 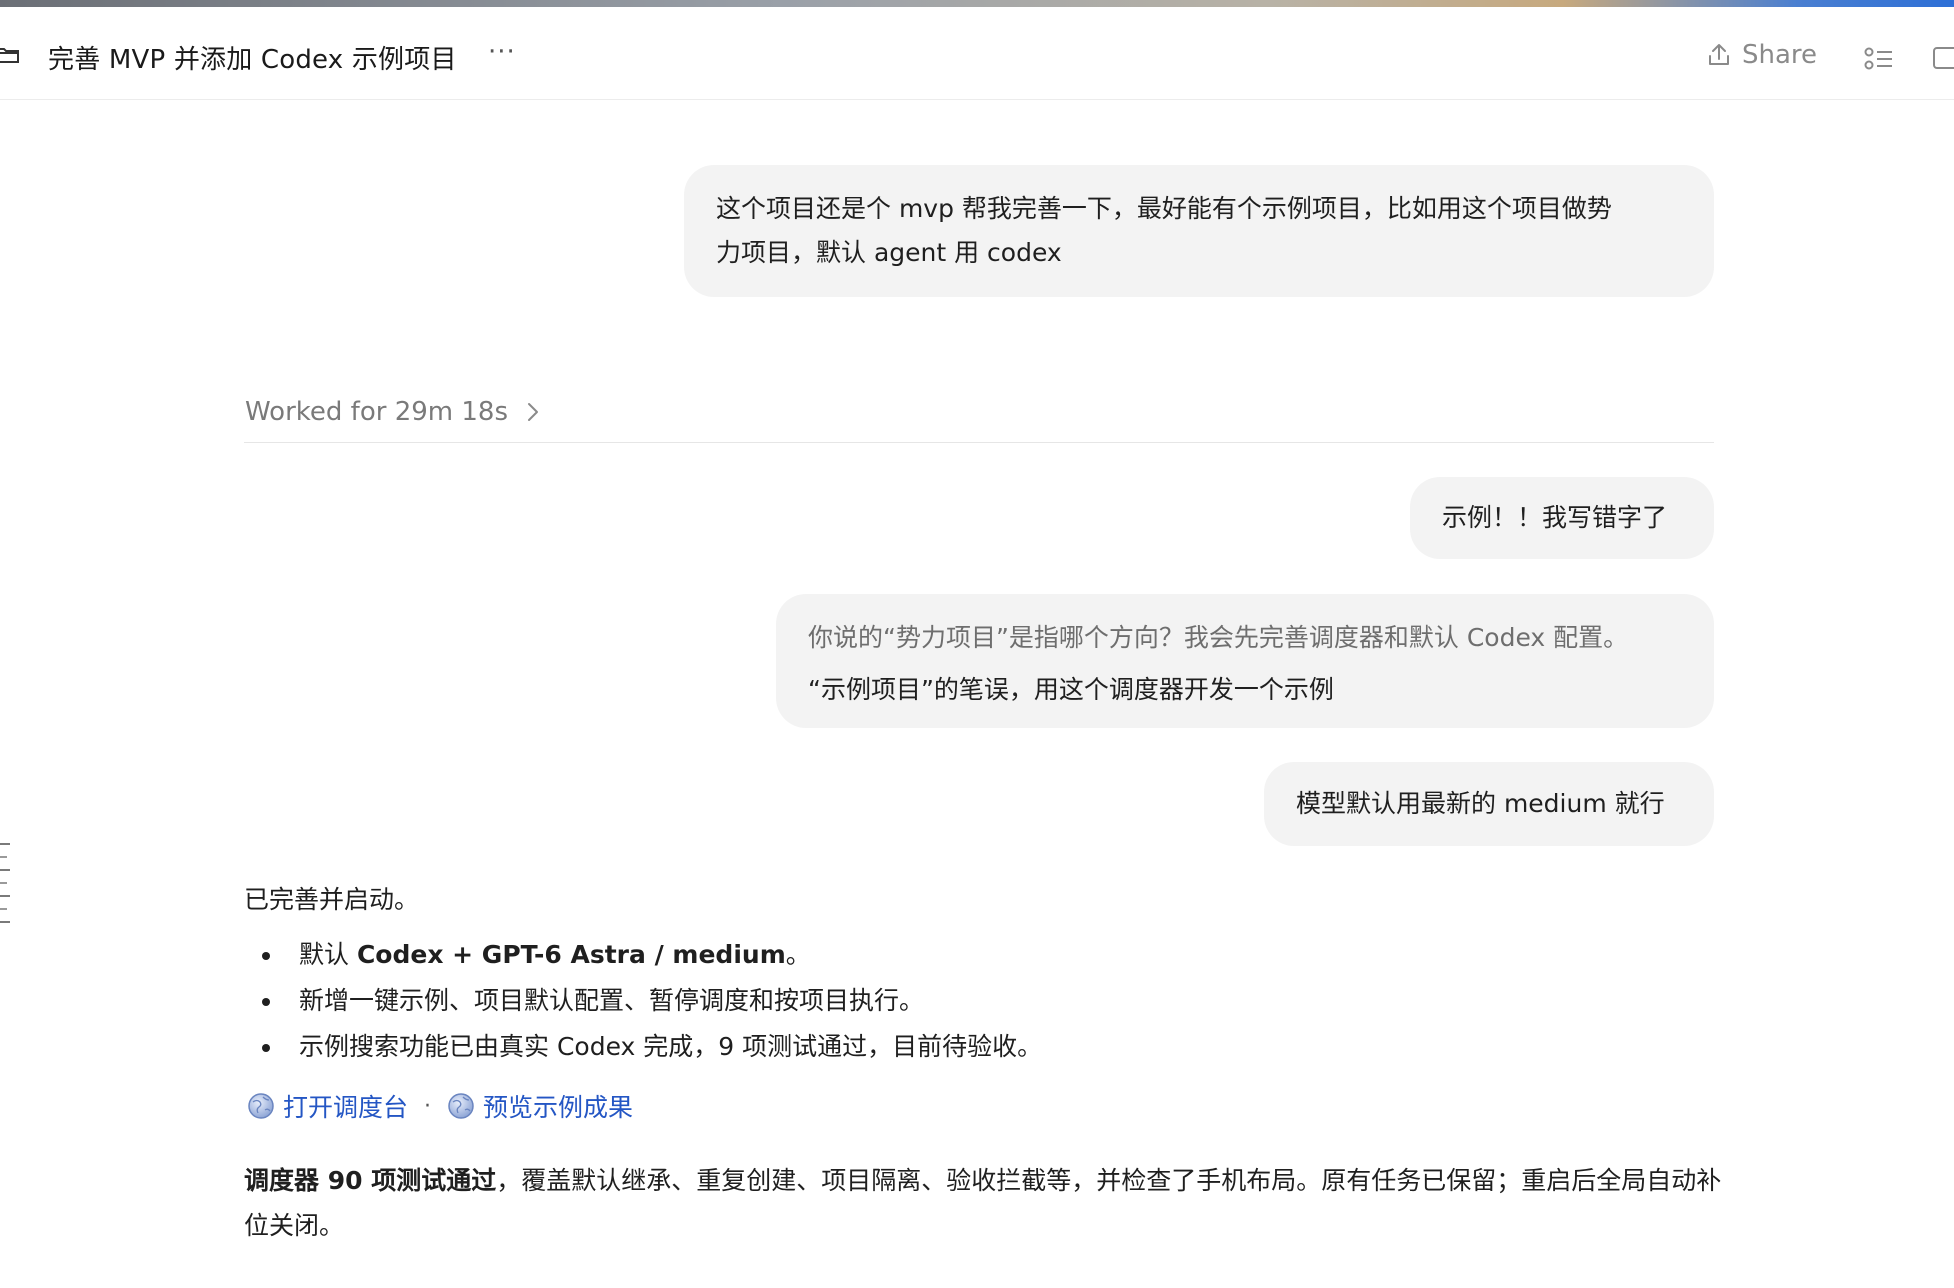 What do you see at coordinates (1555, 517) in the screenshot?
I see `user-message-2-text: 示例！！我写错字了` at bounding box center [1555, 517].